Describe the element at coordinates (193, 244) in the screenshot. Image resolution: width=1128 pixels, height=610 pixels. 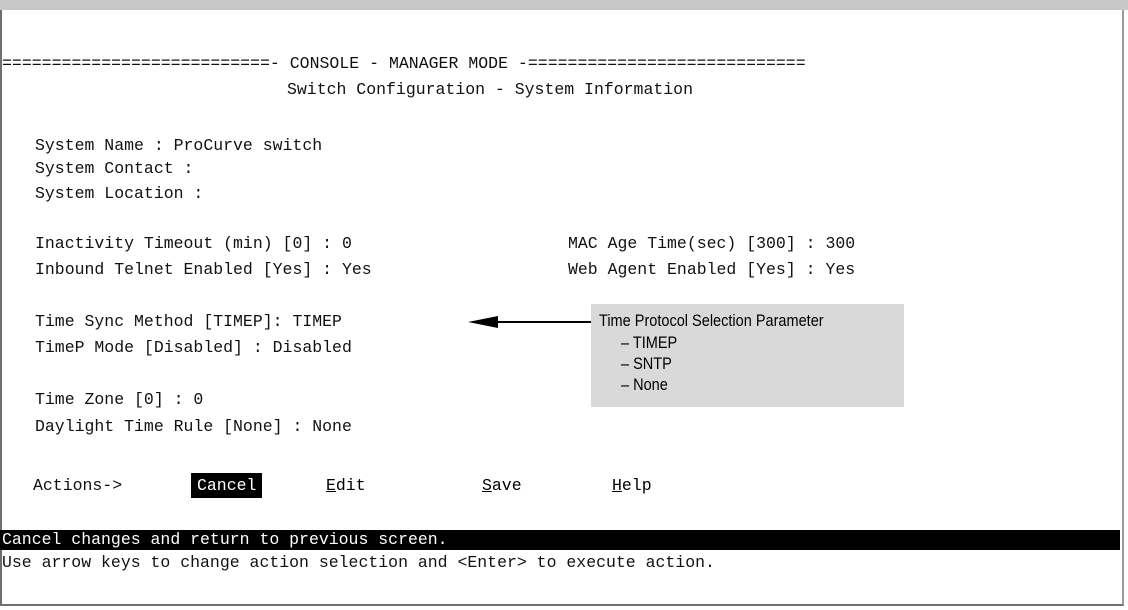
I see `inactivity-timeout-field: Inactivity Timeout (min) [0] : 0` at that location.